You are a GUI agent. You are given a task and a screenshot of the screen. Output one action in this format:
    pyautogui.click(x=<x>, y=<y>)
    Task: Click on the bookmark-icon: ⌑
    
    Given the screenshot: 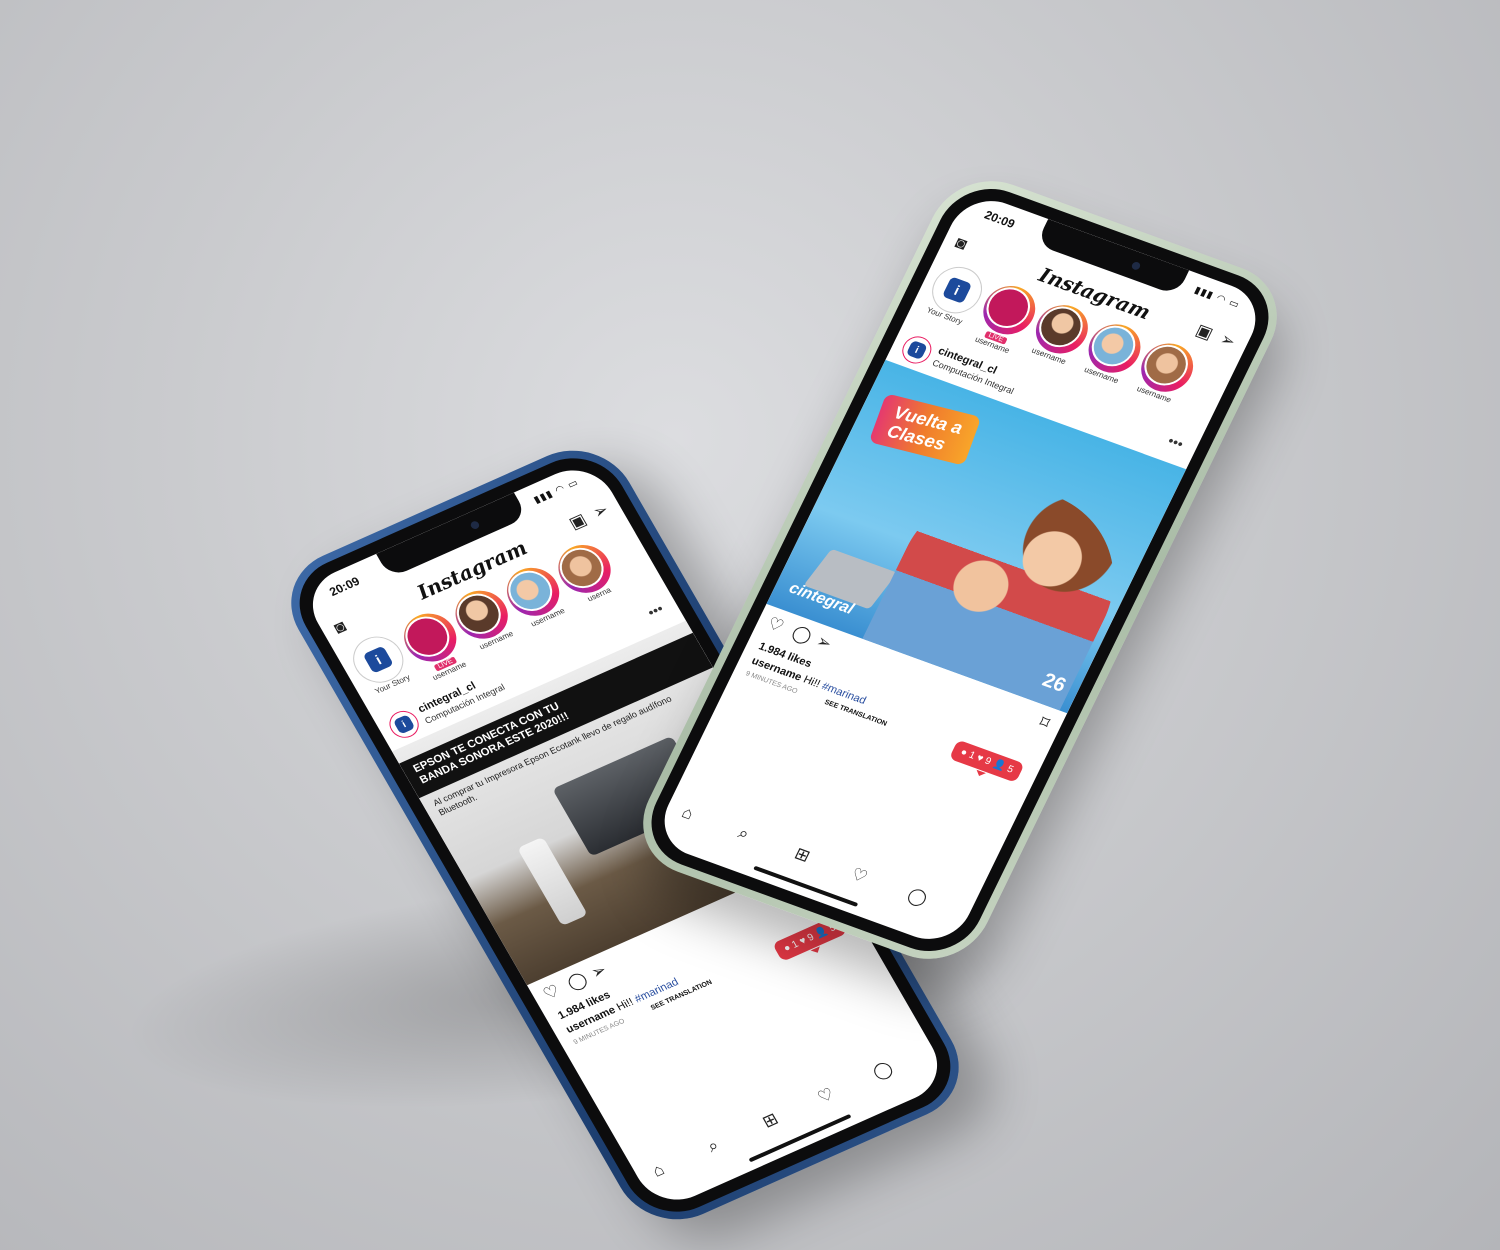 What is the action you would take?
    pyautogui.click(x=1044, y=723)
    